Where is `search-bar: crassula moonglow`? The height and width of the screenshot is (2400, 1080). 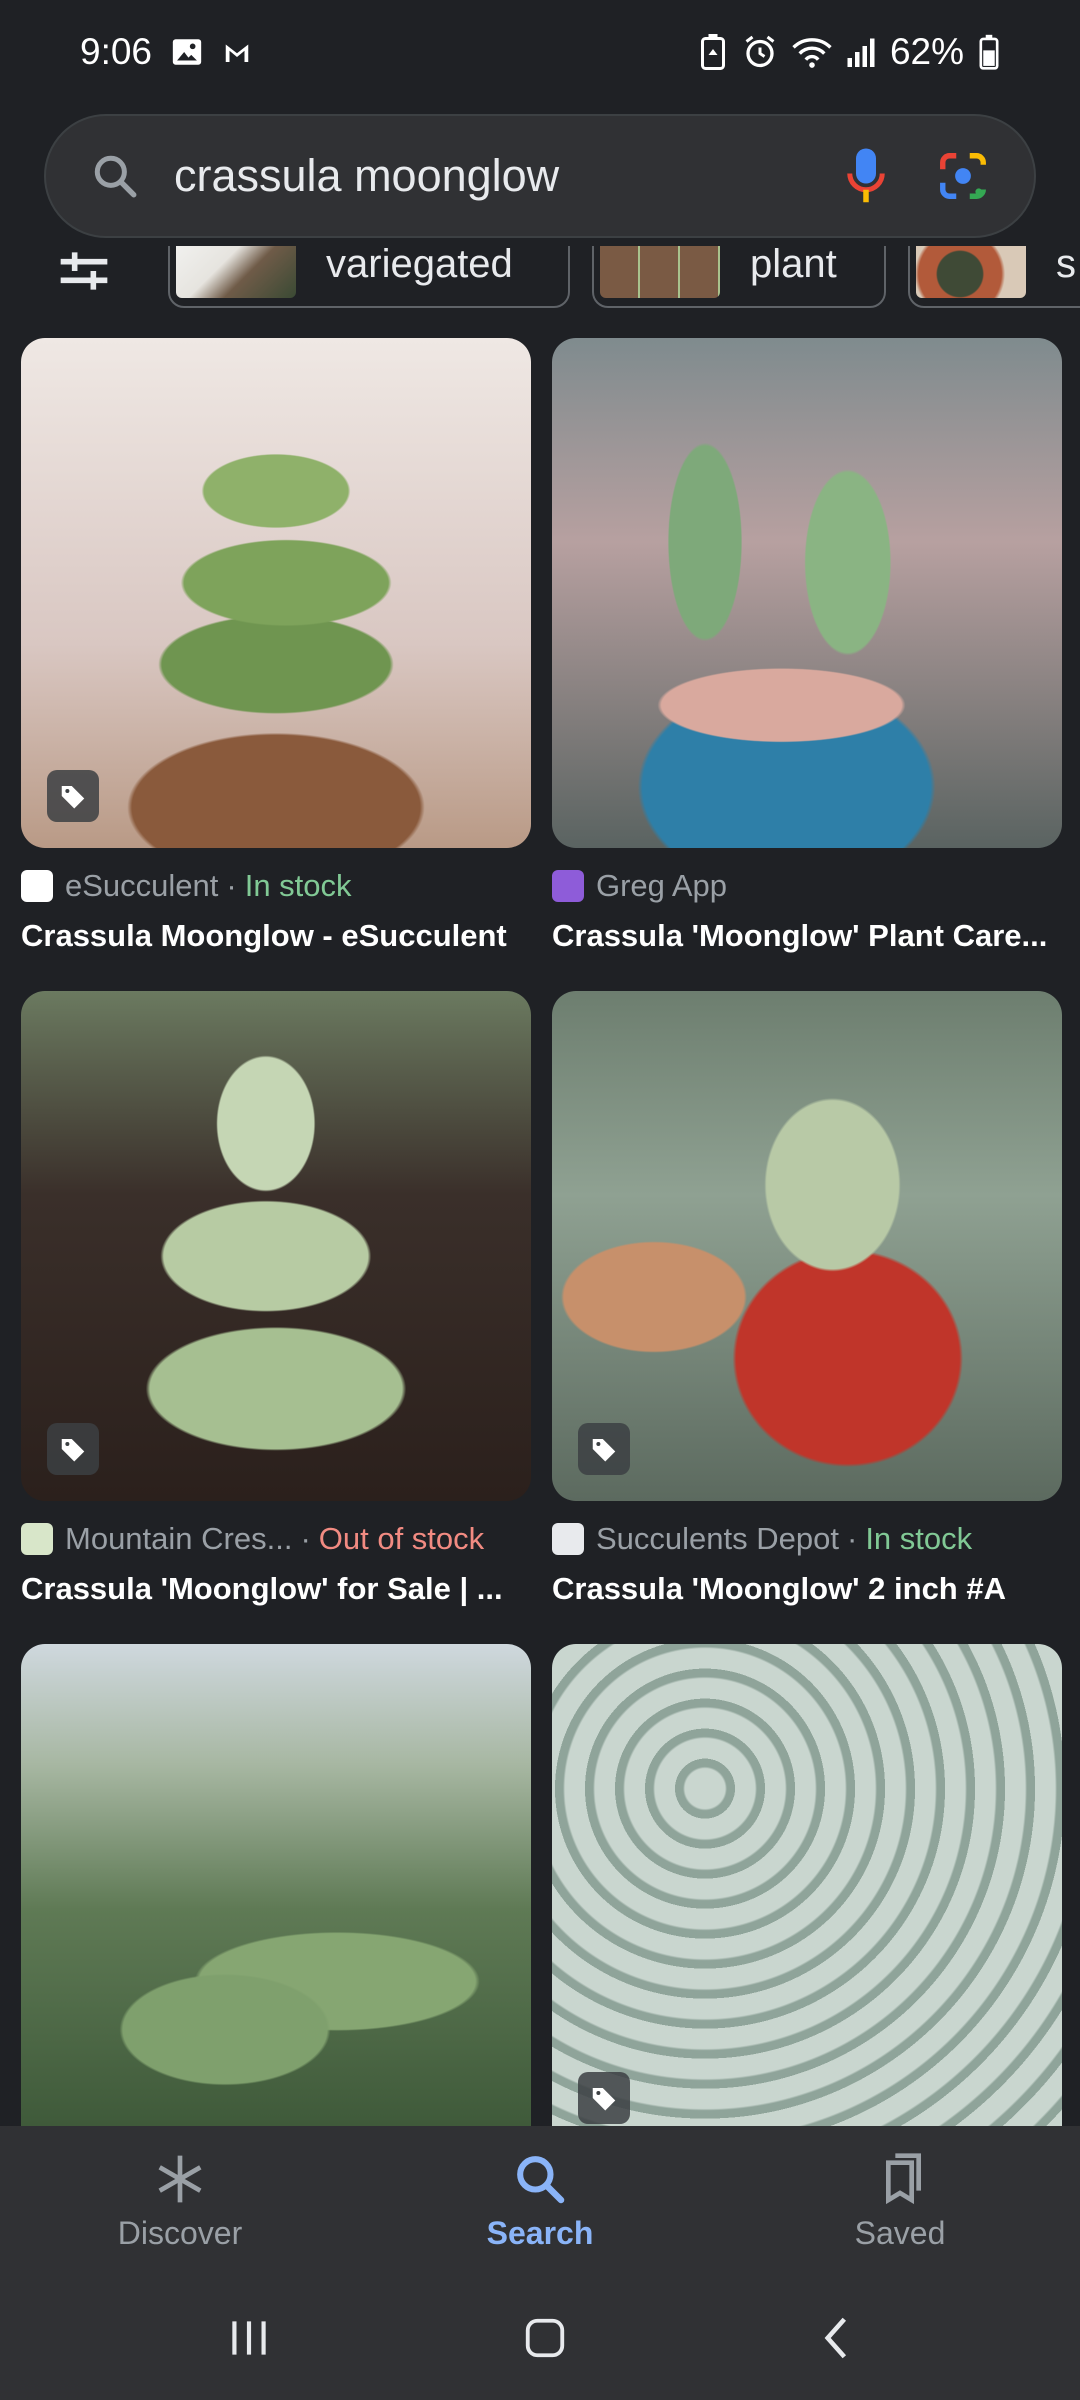
search-bar: crassula moonglow is located at coordinates (540, 176).